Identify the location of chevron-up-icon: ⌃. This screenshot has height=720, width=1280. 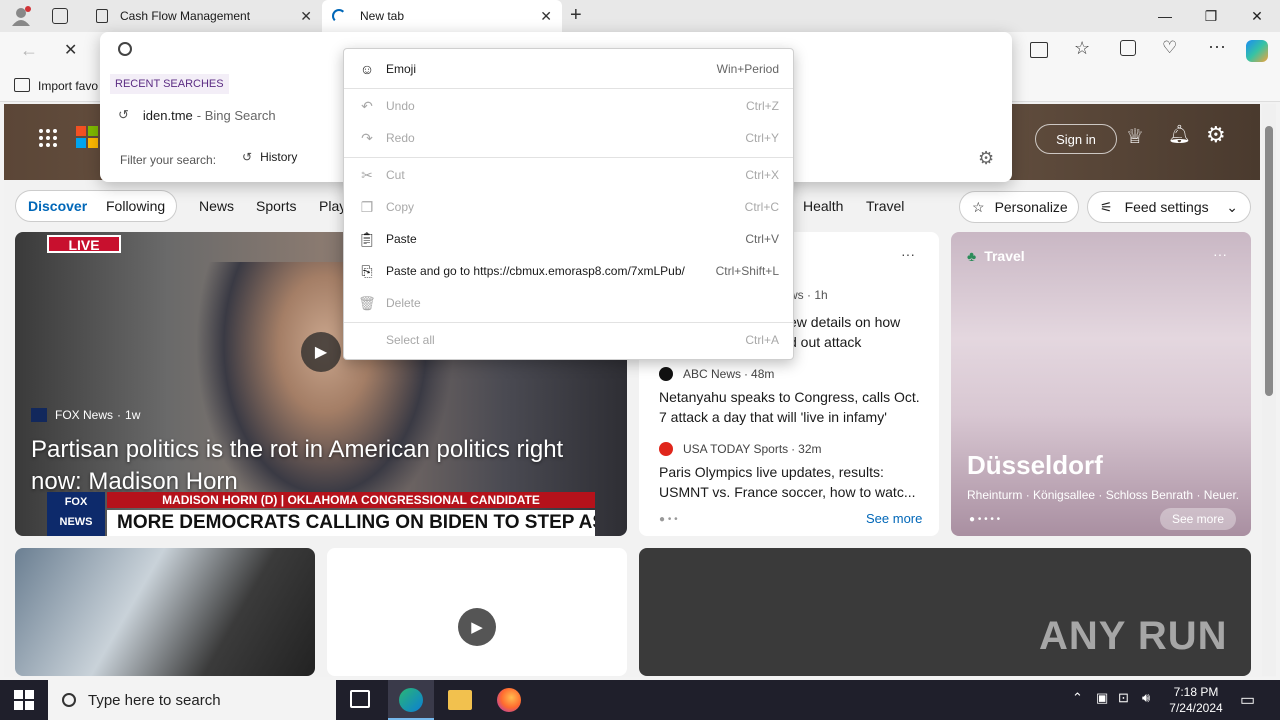
(1077, 698).